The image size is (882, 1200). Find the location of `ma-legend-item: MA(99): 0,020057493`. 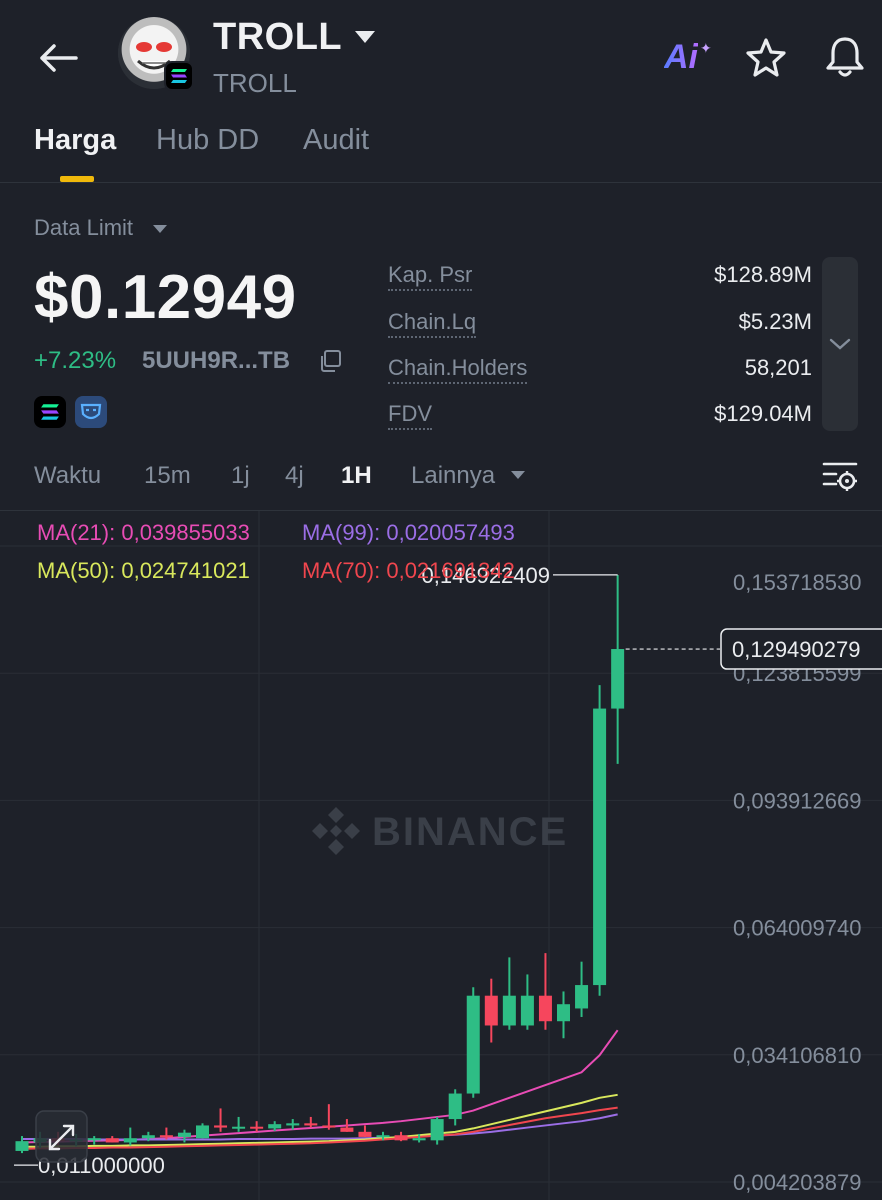

ma-legend-item: MA(99): 0,020057493 is located at coordinates (408, 532).